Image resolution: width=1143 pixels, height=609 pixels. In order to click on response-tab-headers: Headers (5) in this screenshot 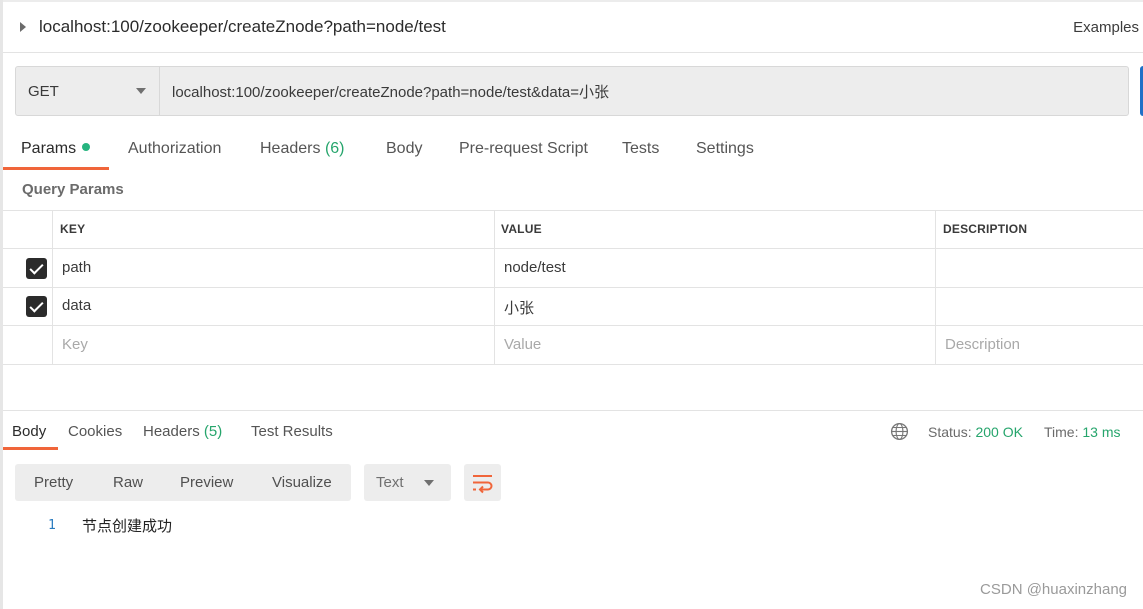, I will do `click(182, 431)`.